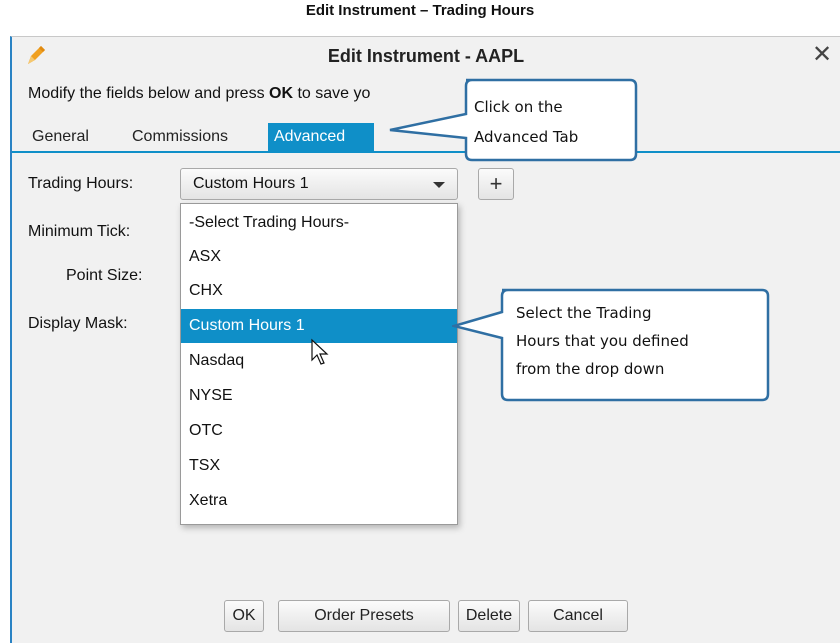 The height and width of the screenshot is (643, 840). I want to click on dropdown-option-asx: ASX, so click(319, 257).